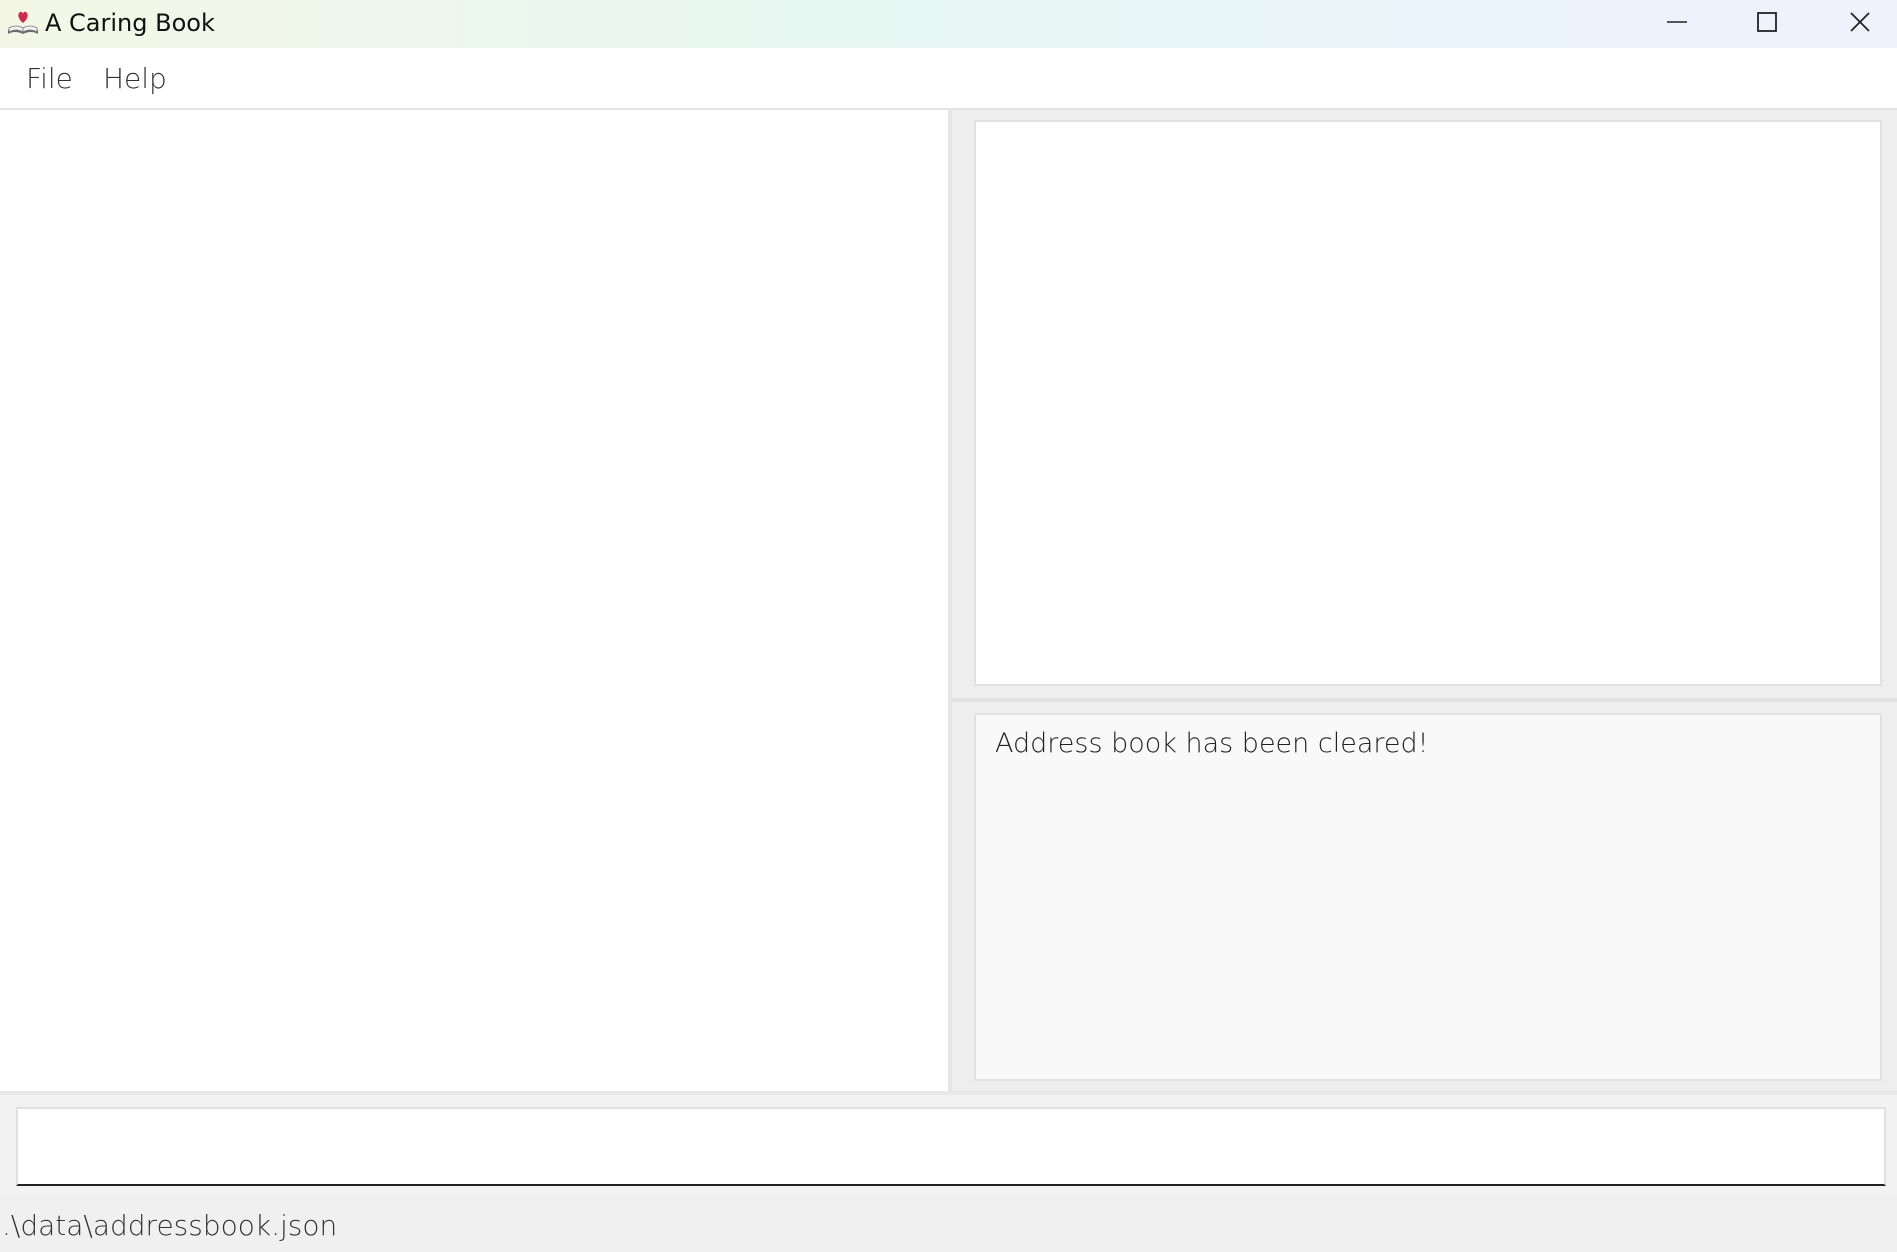  Describe the element at coordinates (948, 1222) in the screenshot. I see `status-bar: .\data\addressbook.json` at that location.